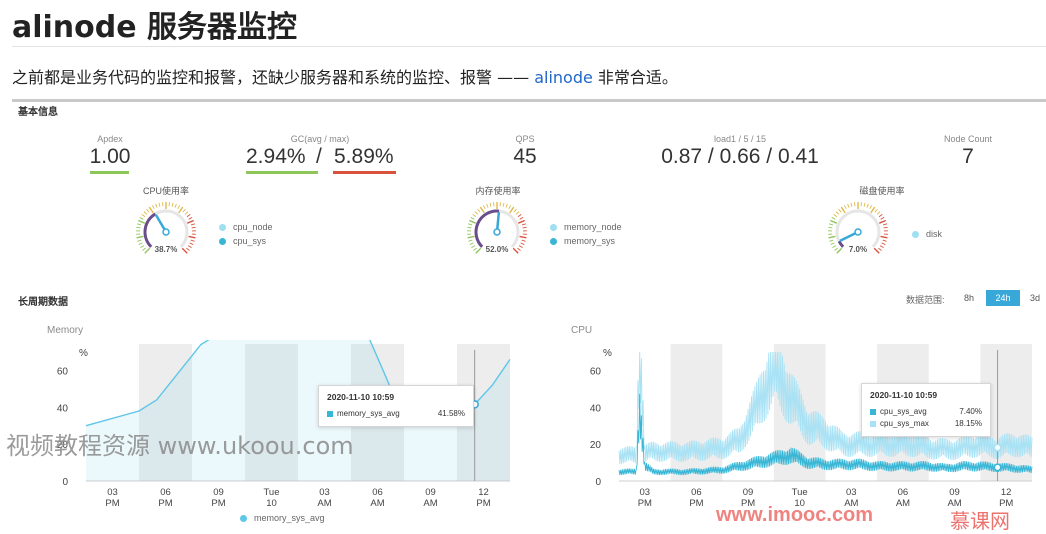  I want to click on legend-label: memory_sys_avg, so click(289, 518).